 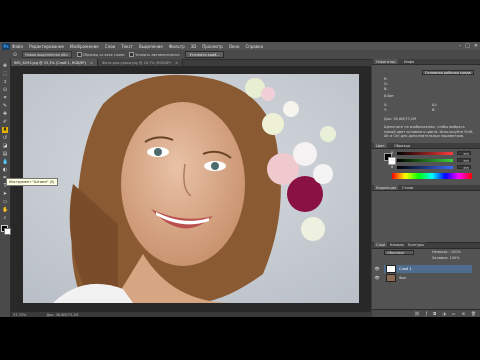 What do you see at coordinates (426, 313) in the screenshot?
I see `fx-icon: ƒ` at bounding box center [426, 313].